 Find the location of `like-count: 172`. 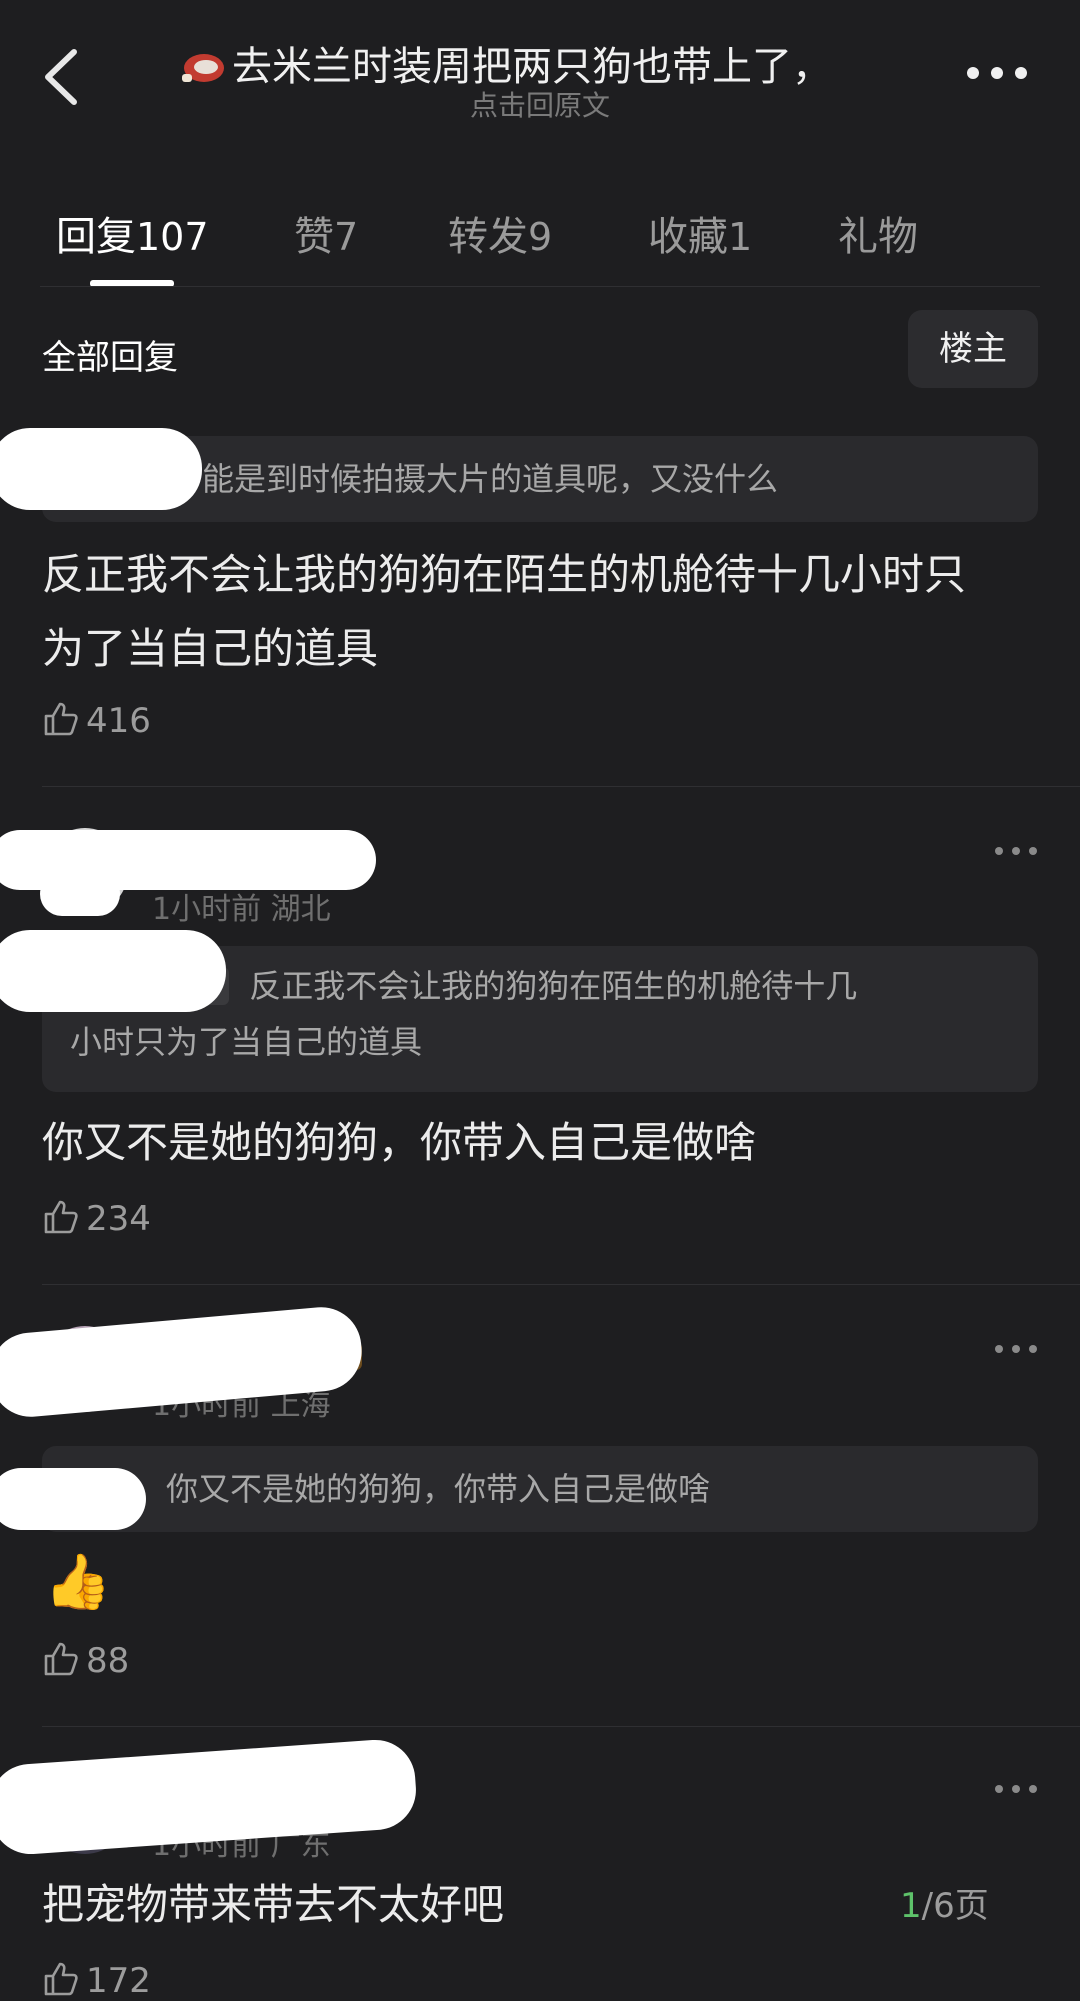

like-count: 172 is located at coordinates (118, 1981).